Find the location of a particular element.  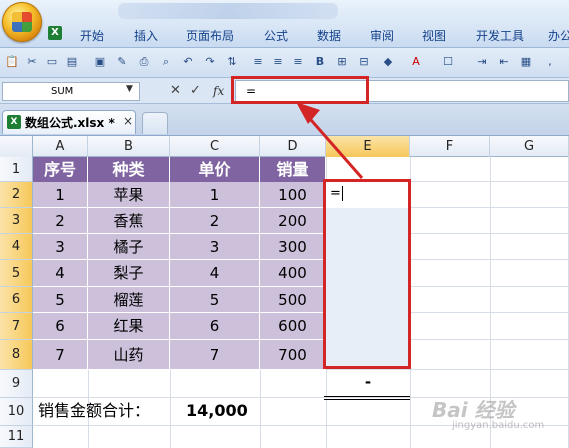

gridline is located at coordinates (260, 409).